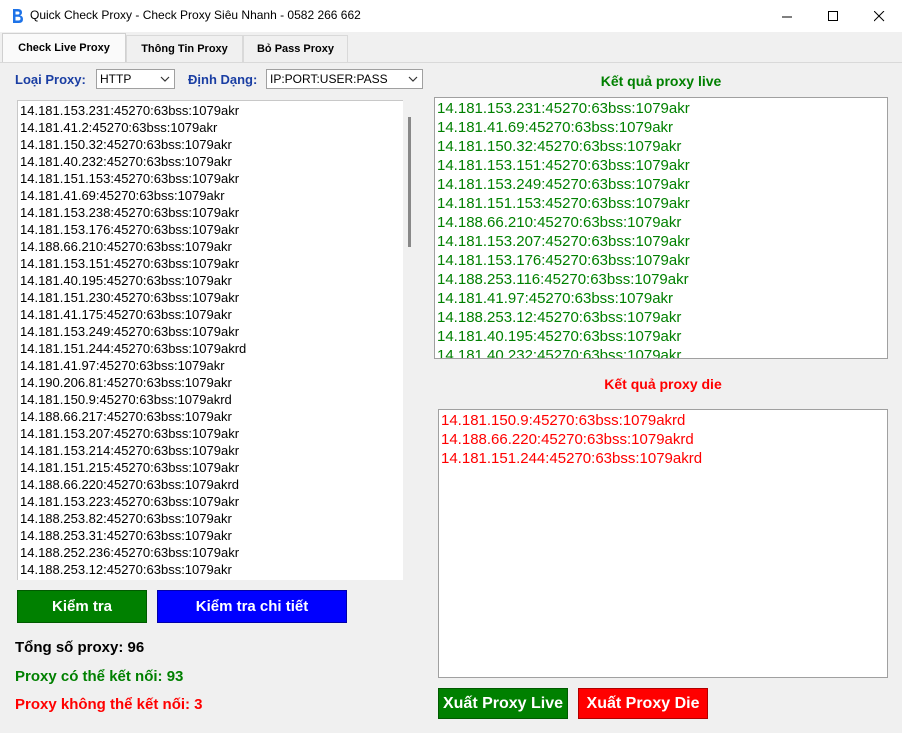 The image size is (902, 733). What do you see at coordinates (559, 353) in the screenshot?
I see `live-proxy-line: 14.181.40.232:45270:63bss:1079akr` at bounding box center [559, 353].